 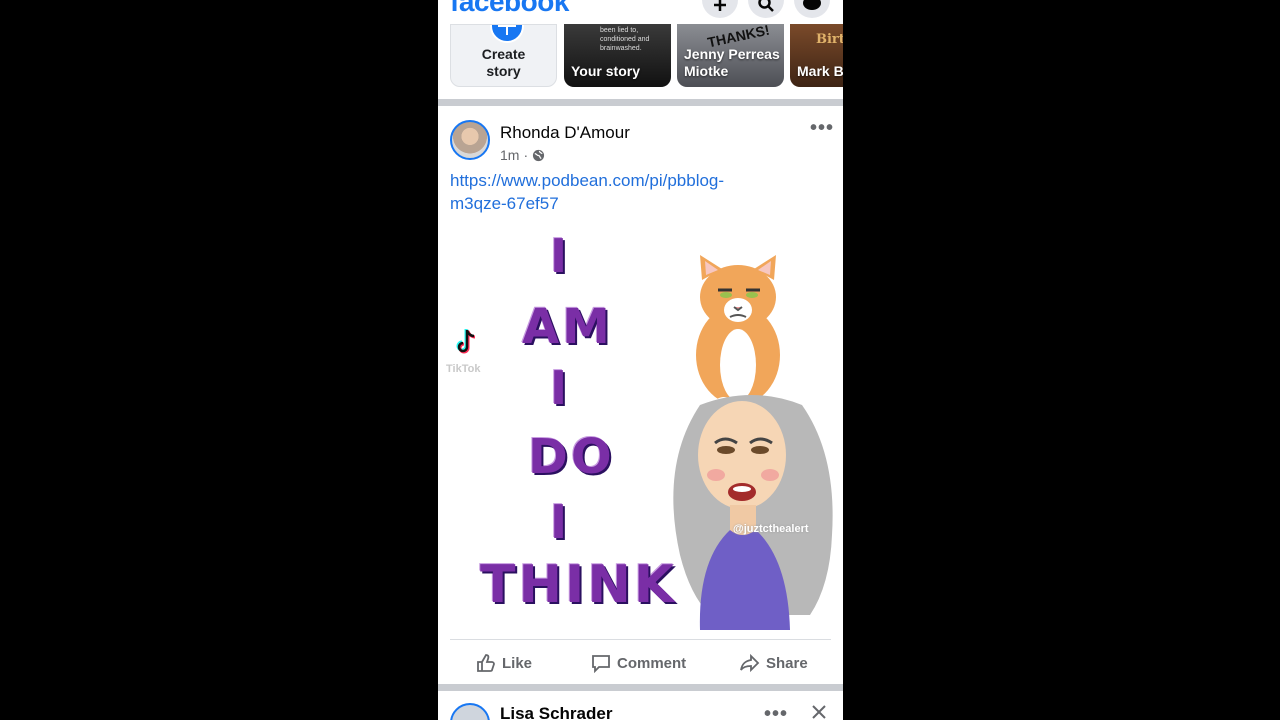 I want to click on thumbs-up-icon, so click(x=486, y=663).